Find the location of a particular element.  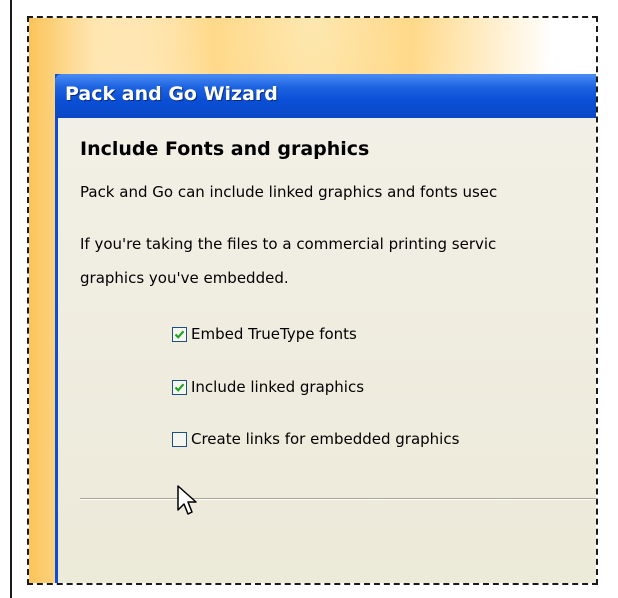

create-links-checkbox is located at coordinates (179, 439).